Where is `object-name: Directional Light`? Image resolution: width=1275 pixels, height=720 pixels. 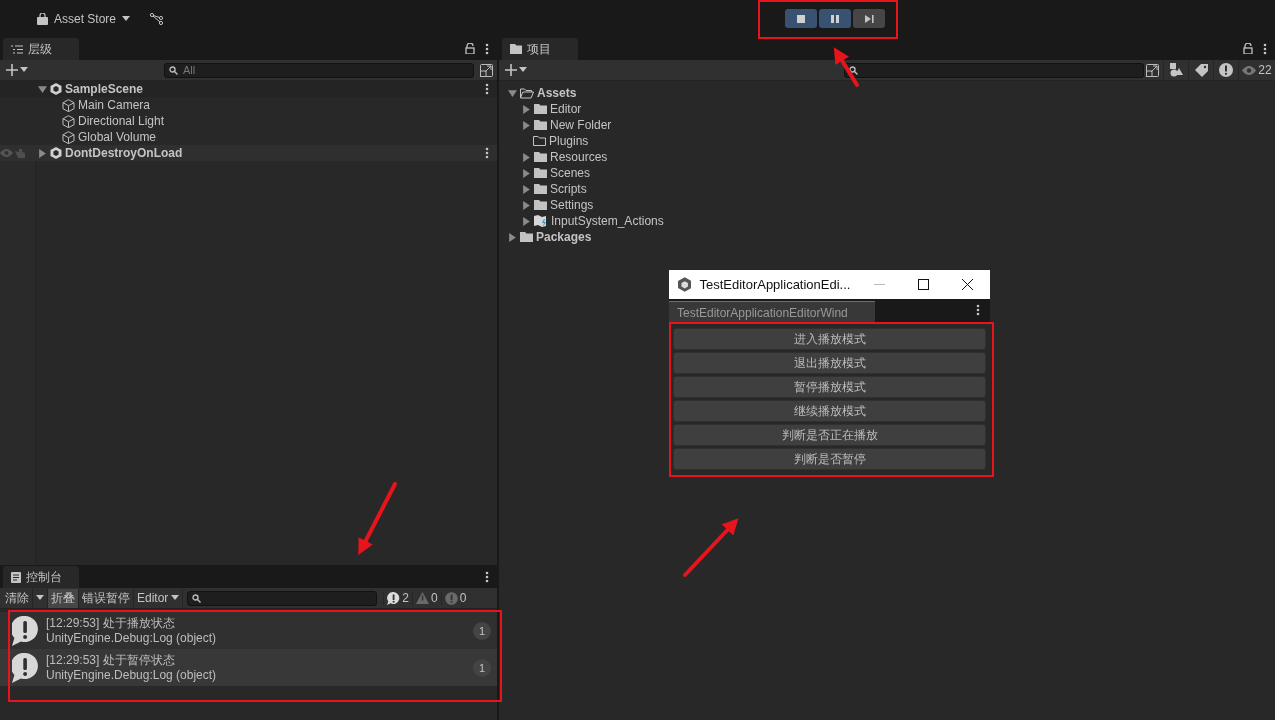 object-name: Directional Light is located at coordinates (121, 121).